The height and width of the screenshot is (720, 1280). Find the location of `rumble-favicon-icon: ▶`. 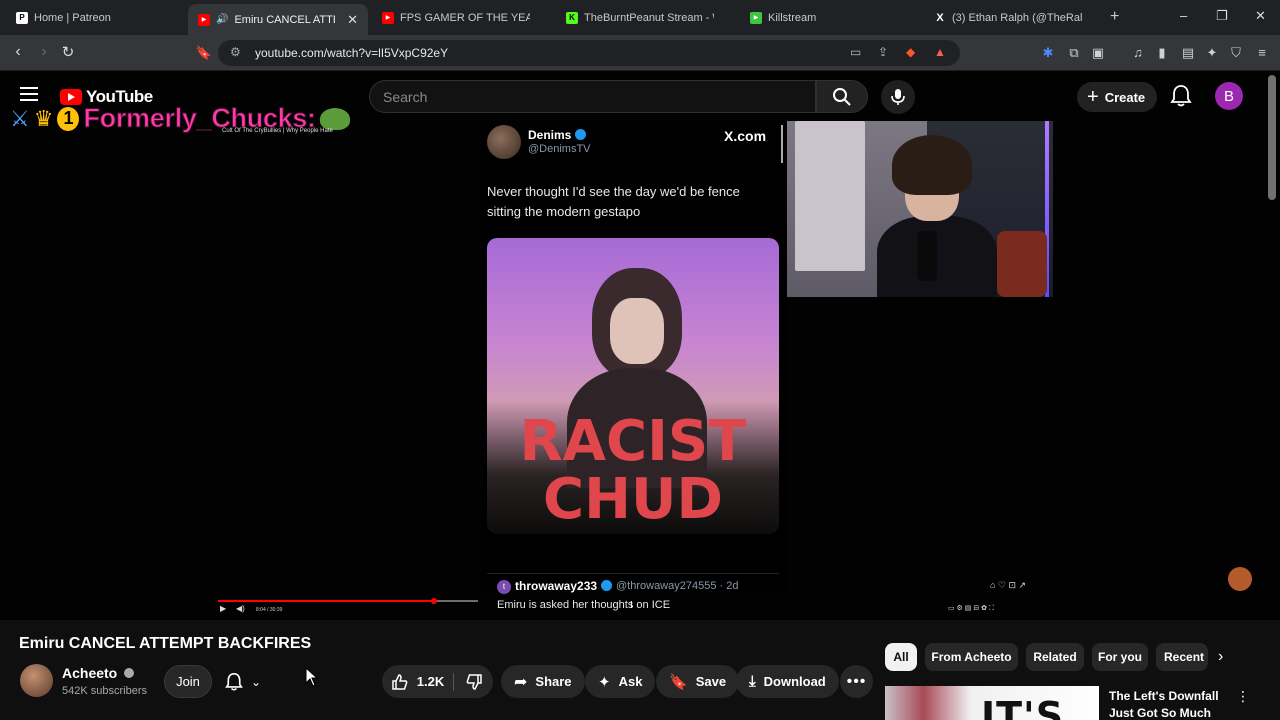

rumble-favicon-icon: ▶ is located at coordinates (756, 17).